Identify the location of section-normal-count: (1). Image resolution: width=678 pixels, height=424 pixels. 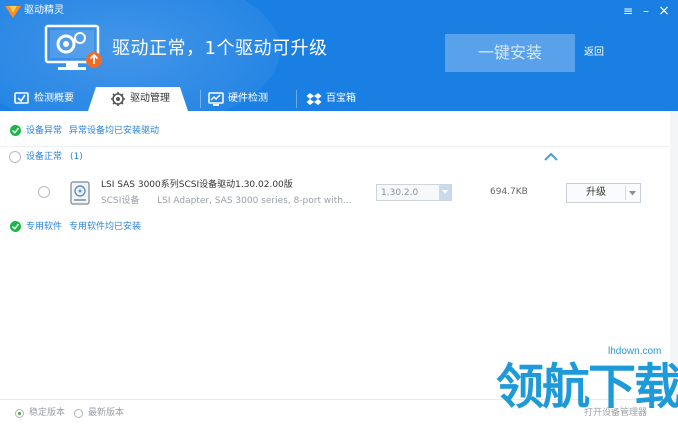
(76, 157).